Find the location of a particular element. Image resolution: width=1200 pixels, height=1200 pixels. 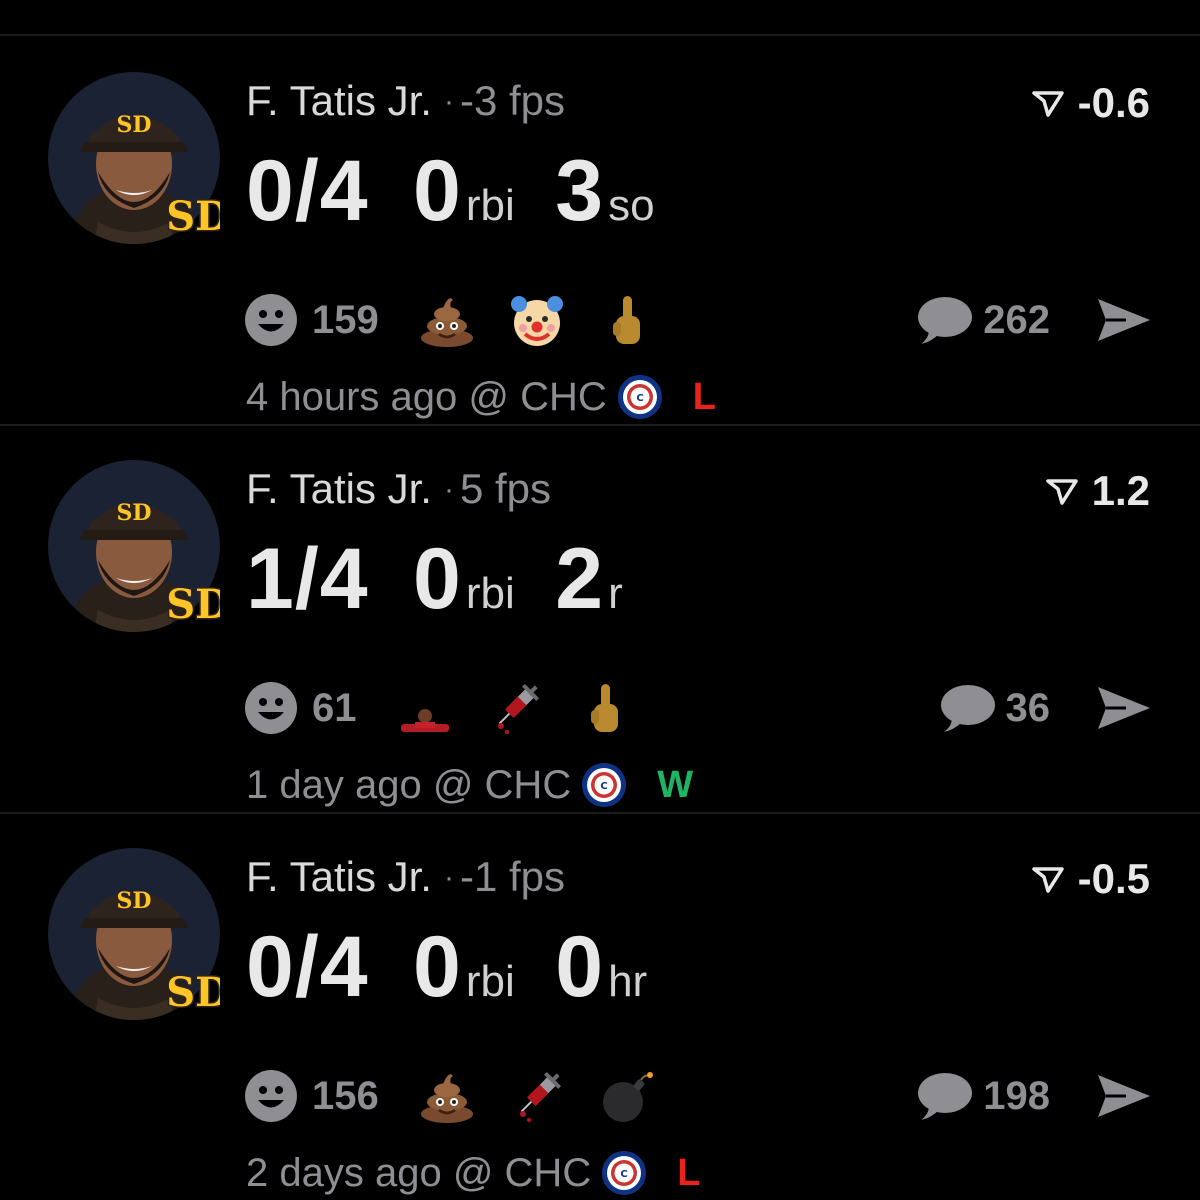

player-header: F. Tatis Jr. · -3 fps is located at coordinates (405, 103).